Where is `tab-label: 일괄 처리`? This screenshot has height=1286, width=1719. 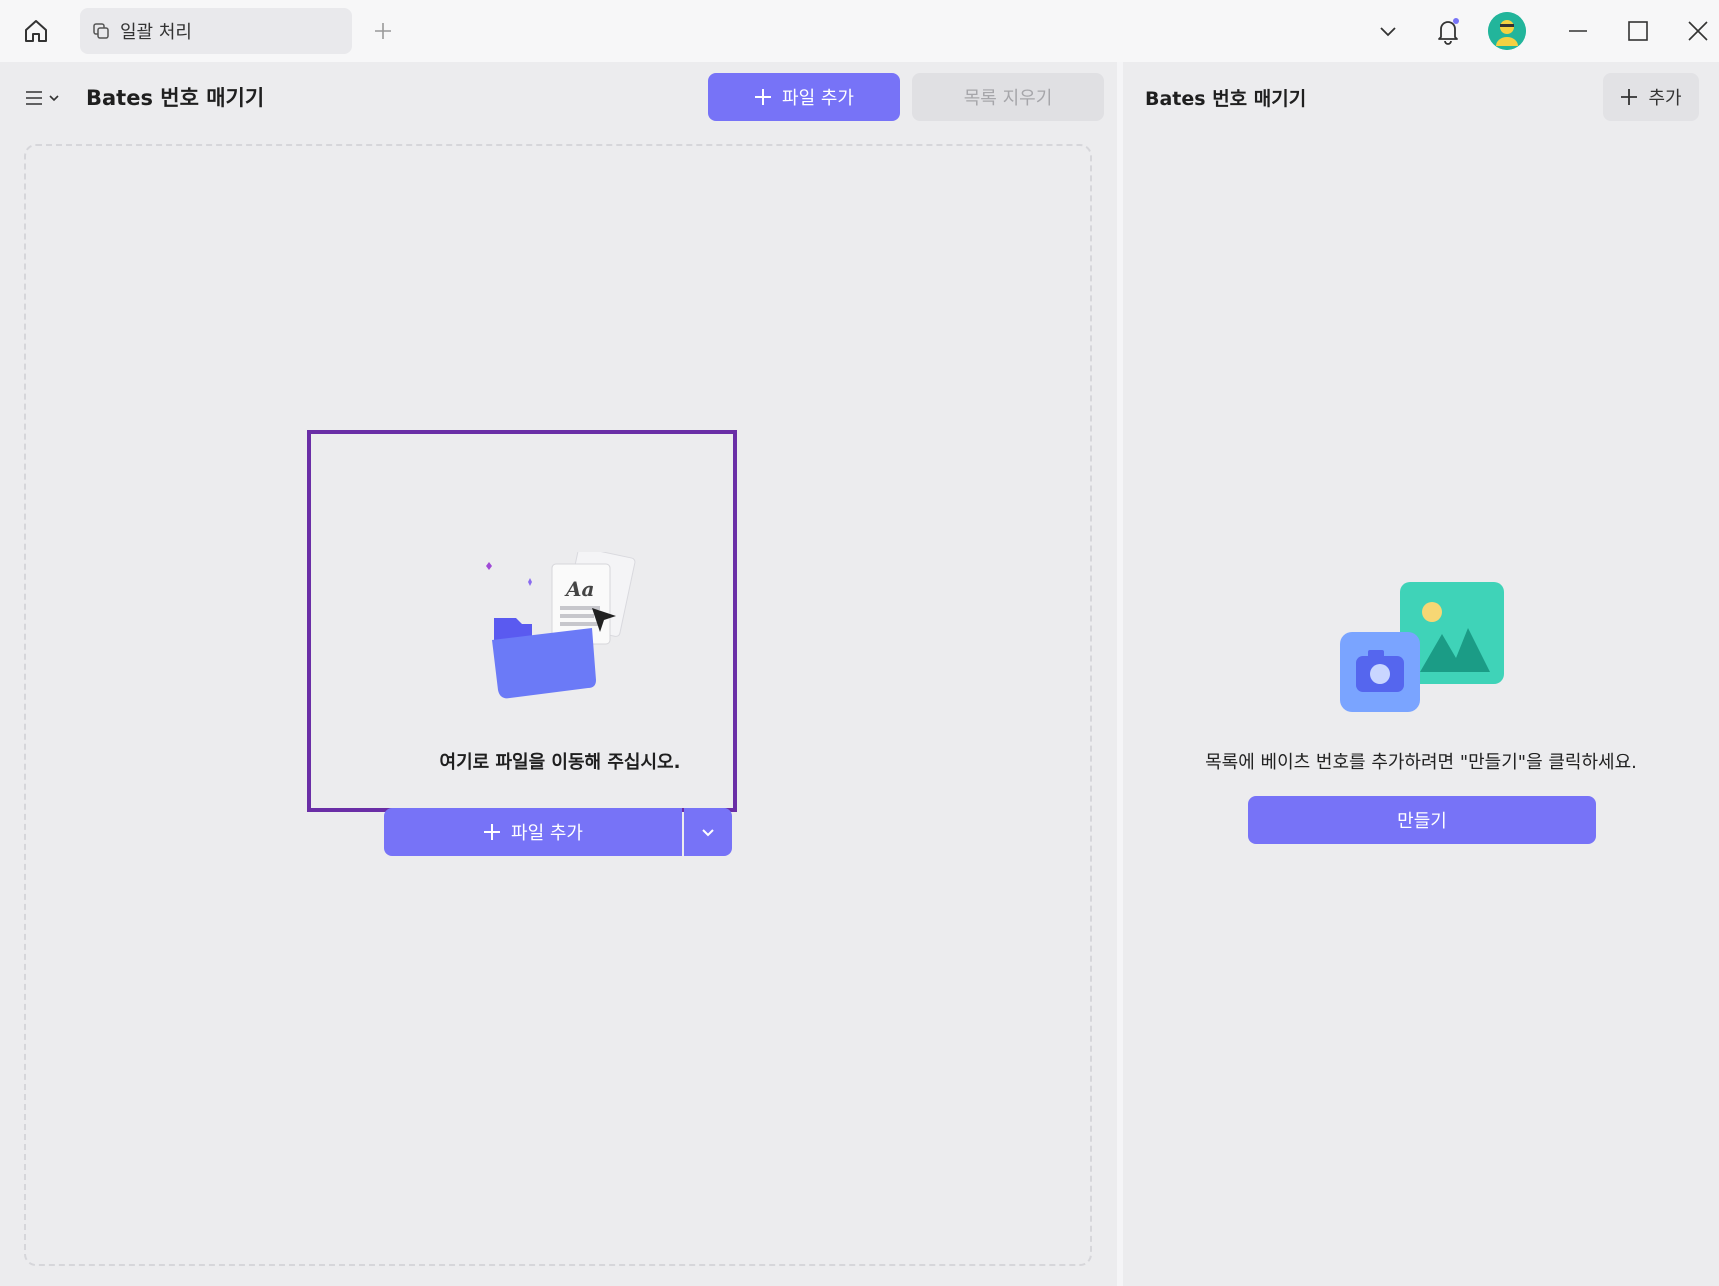 tab-label: 일괄 처리 is located at coordinates (156, 32).